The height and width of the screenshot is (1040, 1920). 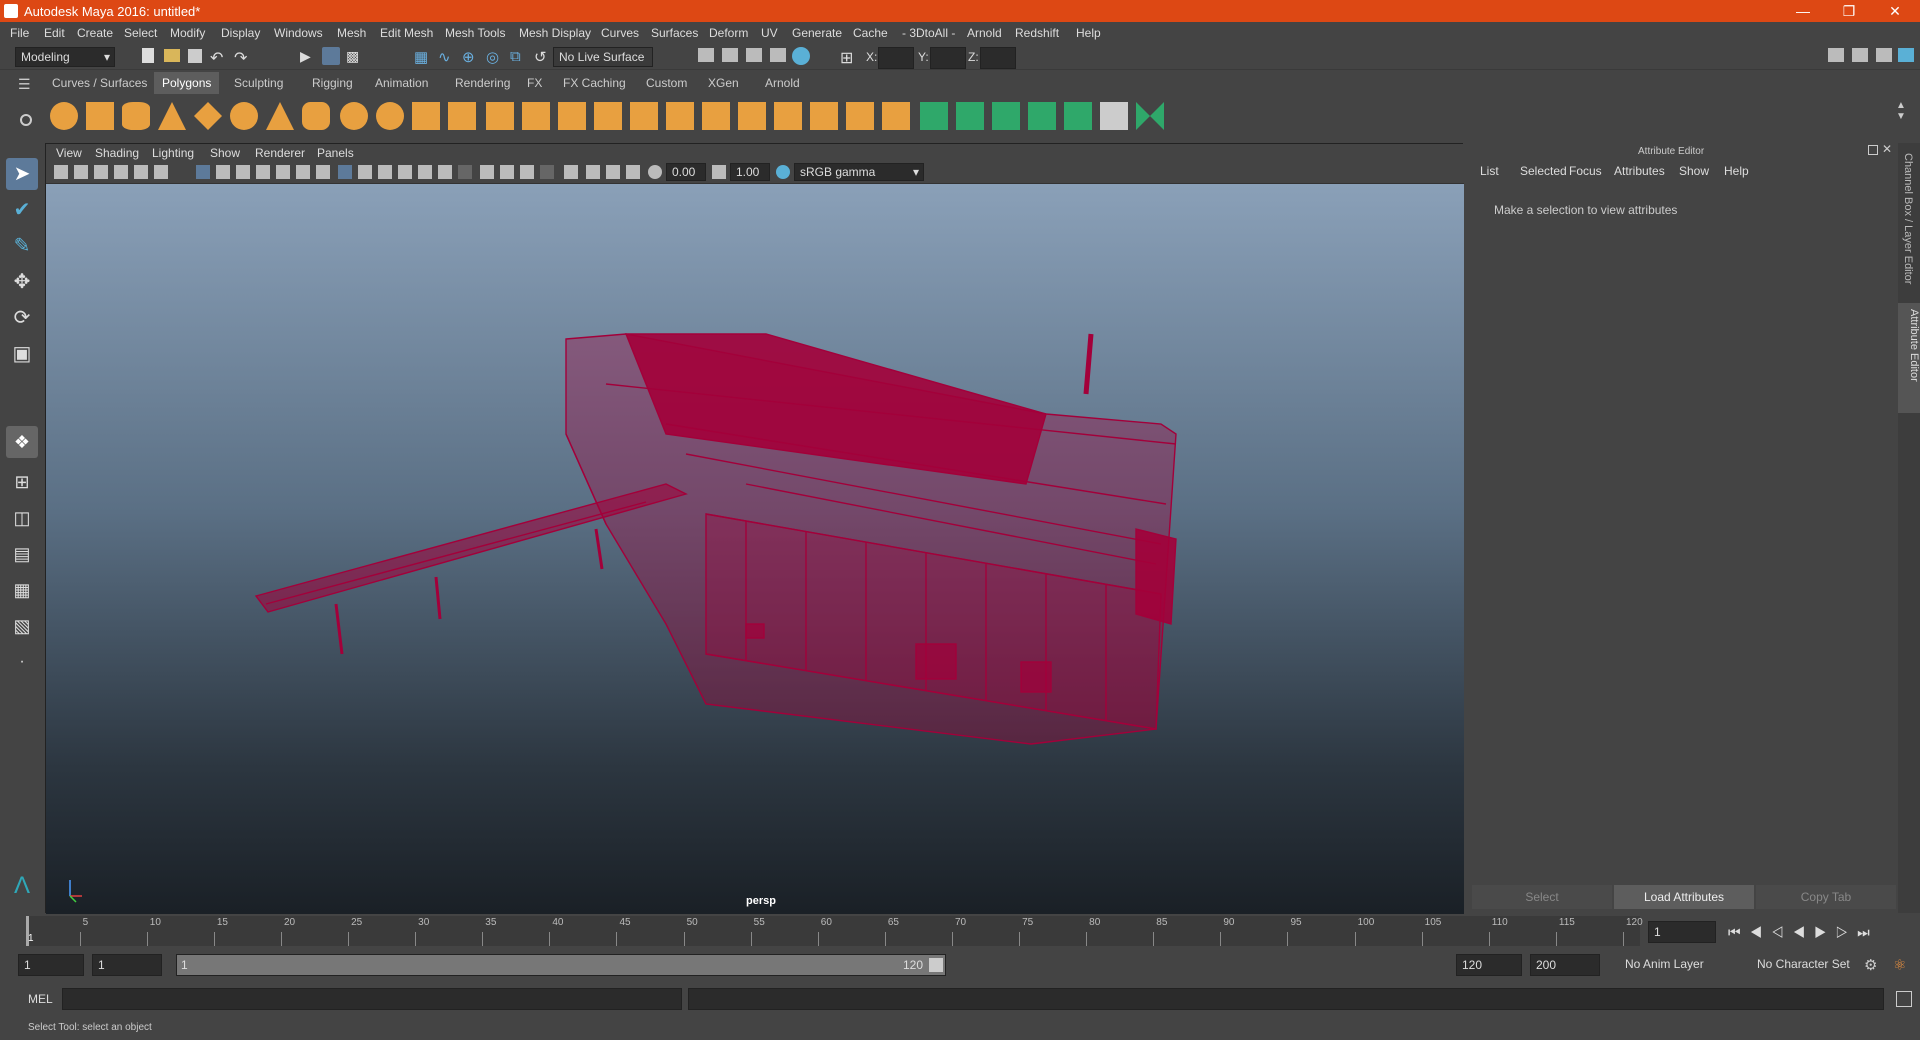 What do you see at coordinates (896, 58) in the screenshot?
I see `x-field` at bounding box center [896, 58].